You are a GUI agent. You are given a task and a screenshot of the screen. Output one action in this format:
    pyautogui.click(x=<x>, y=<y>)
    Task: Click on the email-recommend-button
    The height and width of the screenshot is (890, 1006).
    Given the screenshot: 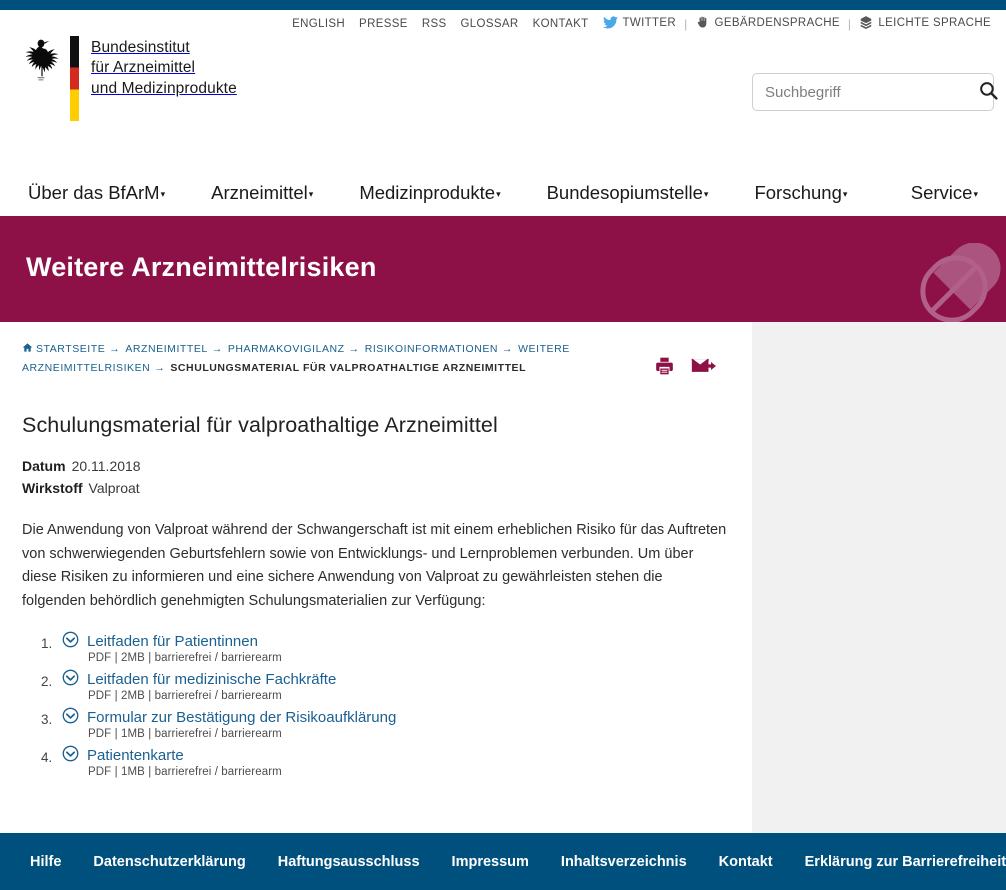 What is the action you would take?
    pyautogui.click(x=703, y=366)
    